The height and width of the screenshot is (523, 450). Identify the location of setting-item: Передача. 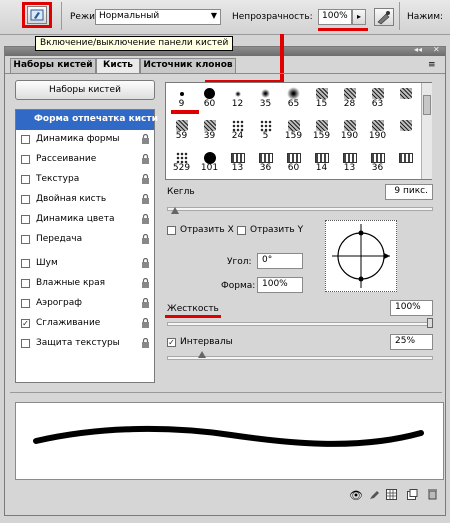
(85, 240).